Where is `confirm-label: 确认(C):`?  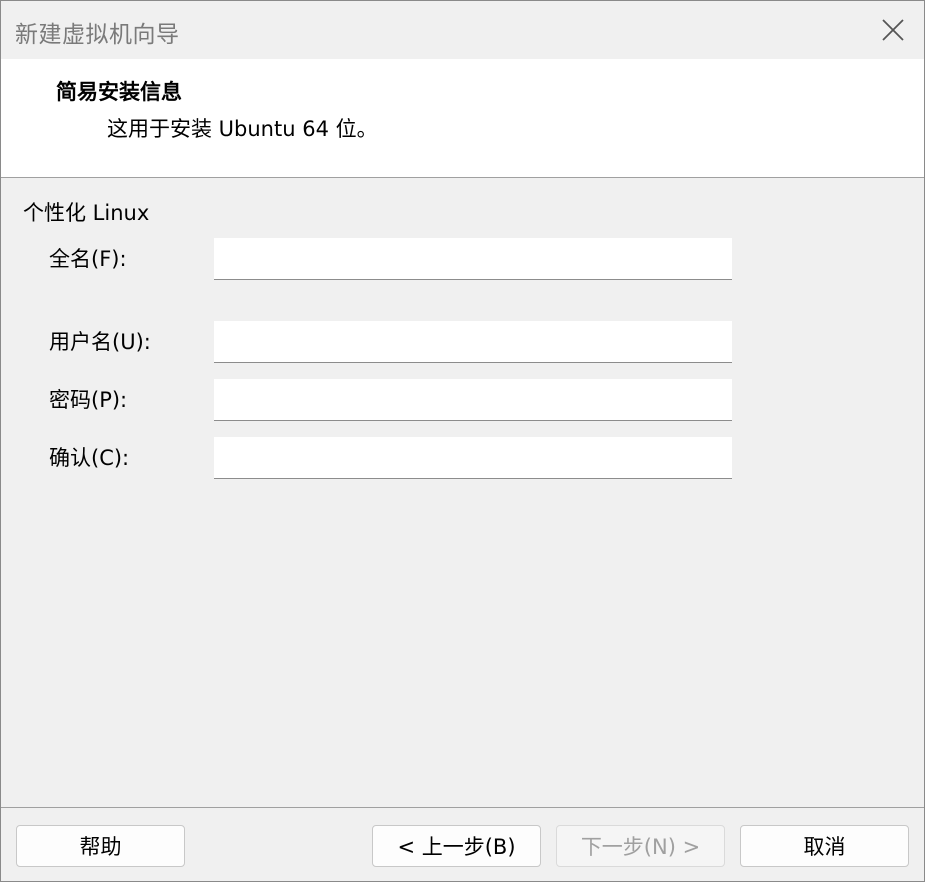
confirm-label: 确认(C): is located at coordinates (89, 458).